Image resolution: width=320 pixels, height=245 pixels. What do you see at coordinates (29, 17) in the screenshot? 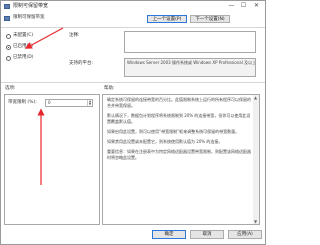
I see `setting-name: 限制可保留带宽` at bounding box center [29, 17].